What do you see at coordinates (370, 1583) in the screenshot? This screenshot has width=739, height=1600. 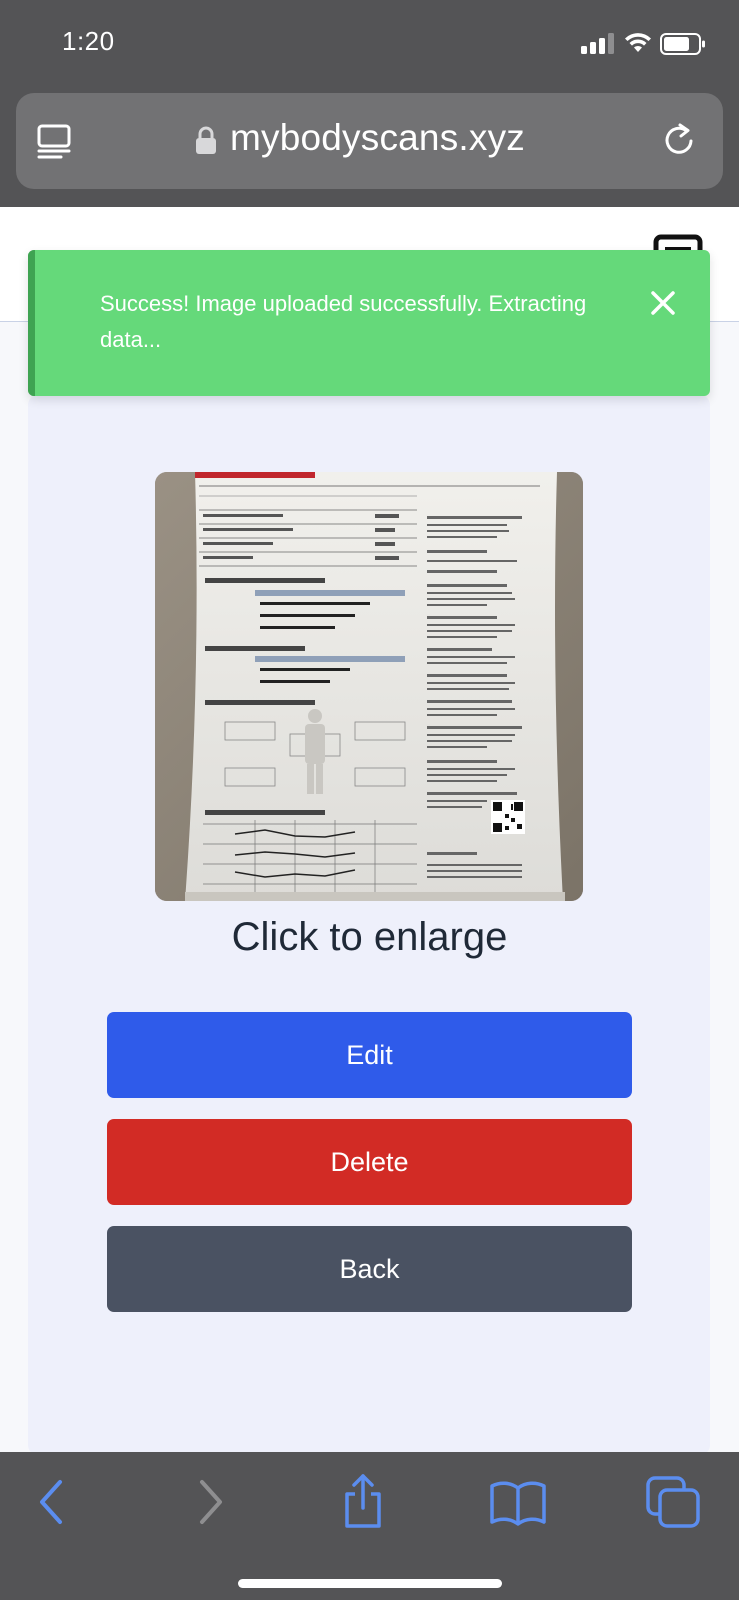 I see `home-indicator` at bounding box center [370, 1583].